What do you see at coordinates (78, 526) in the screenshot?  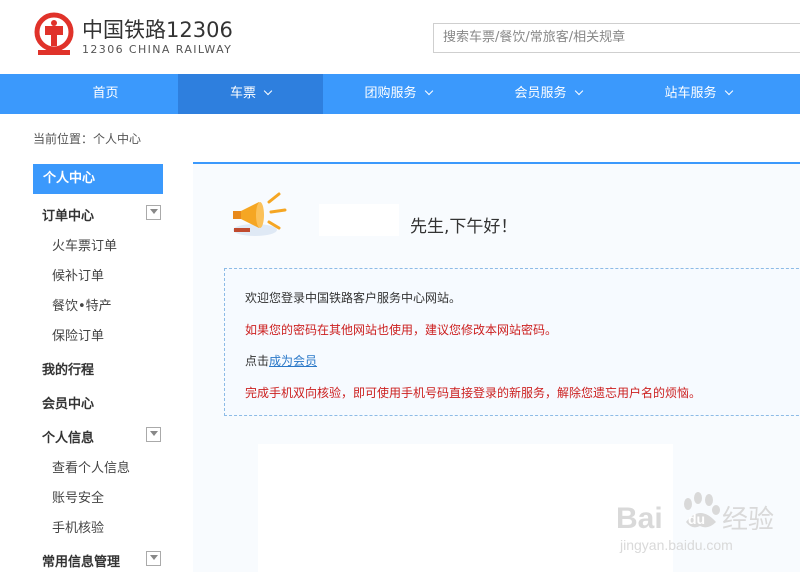 I see `sidebar-item-phone-verify: 手机核验` at bounding box center [78, 526].